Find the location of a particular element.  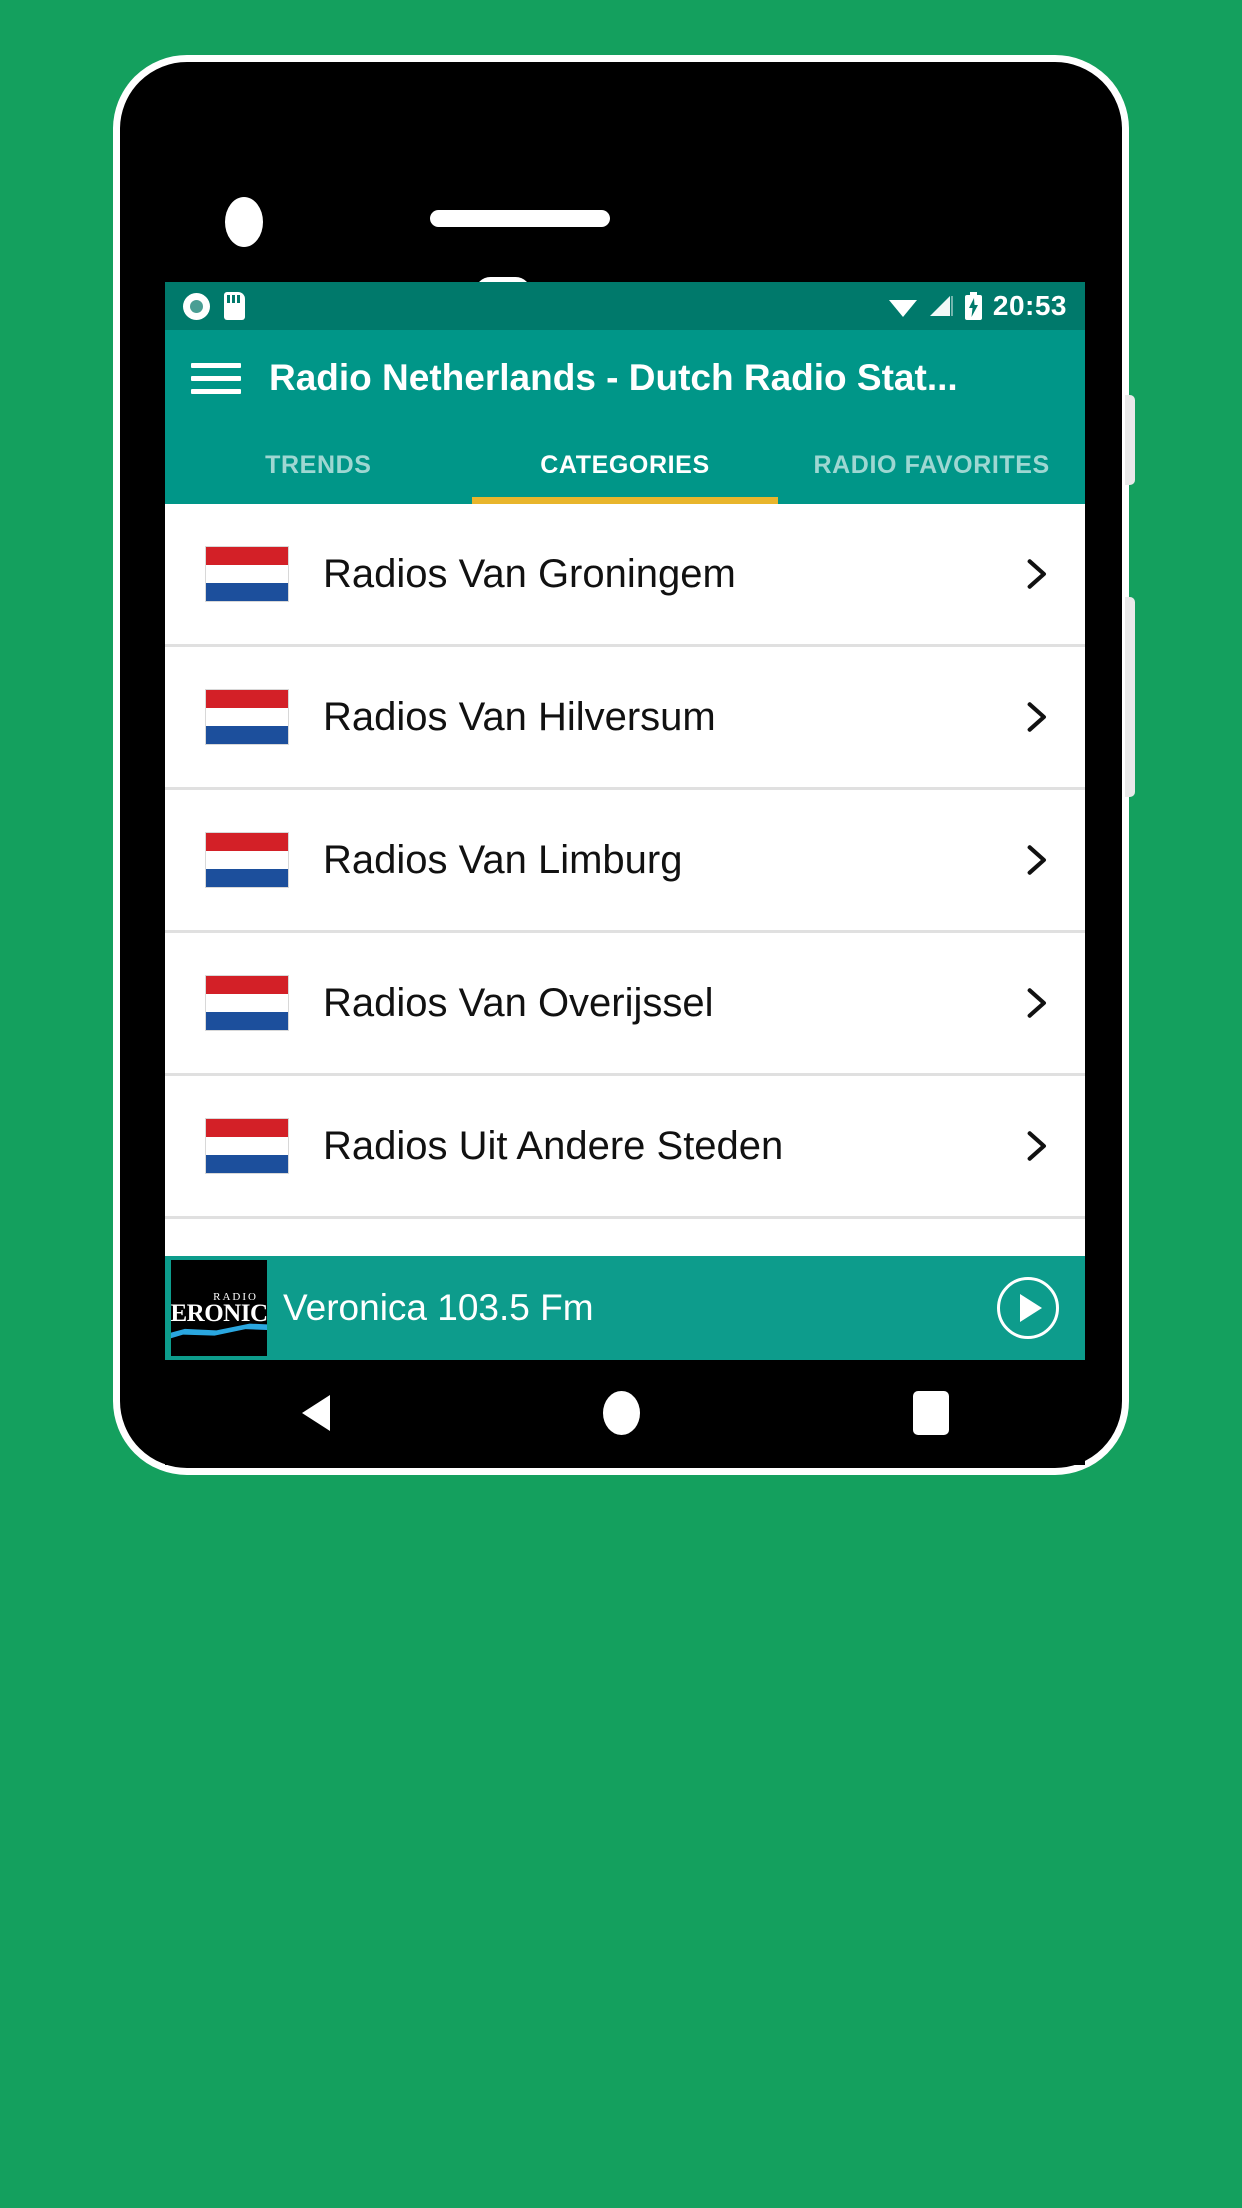

list-item-label: Radios Van Overijssel is located at coordinates (518, 1002).